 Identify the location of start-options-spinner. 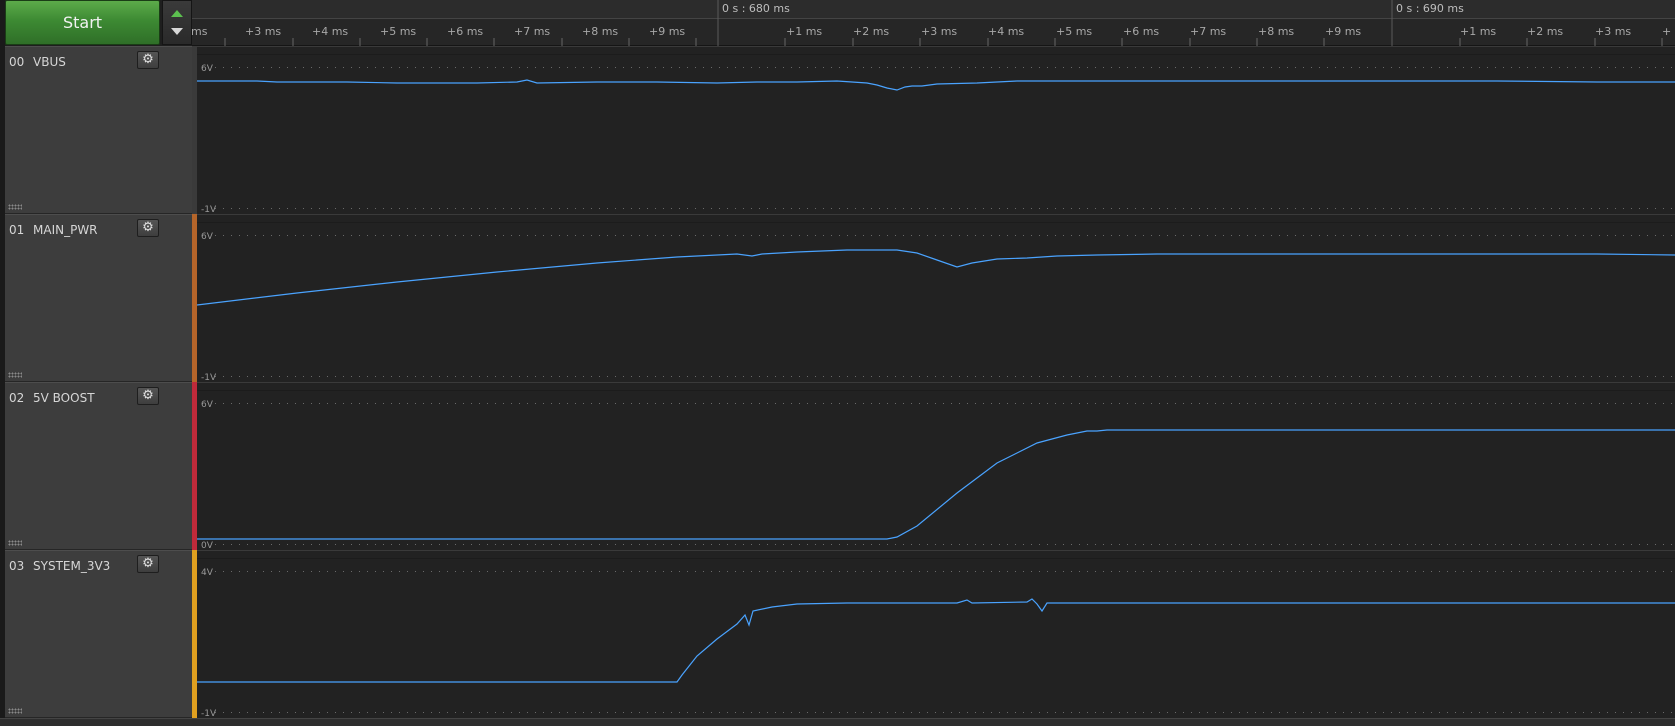
(177, 22).